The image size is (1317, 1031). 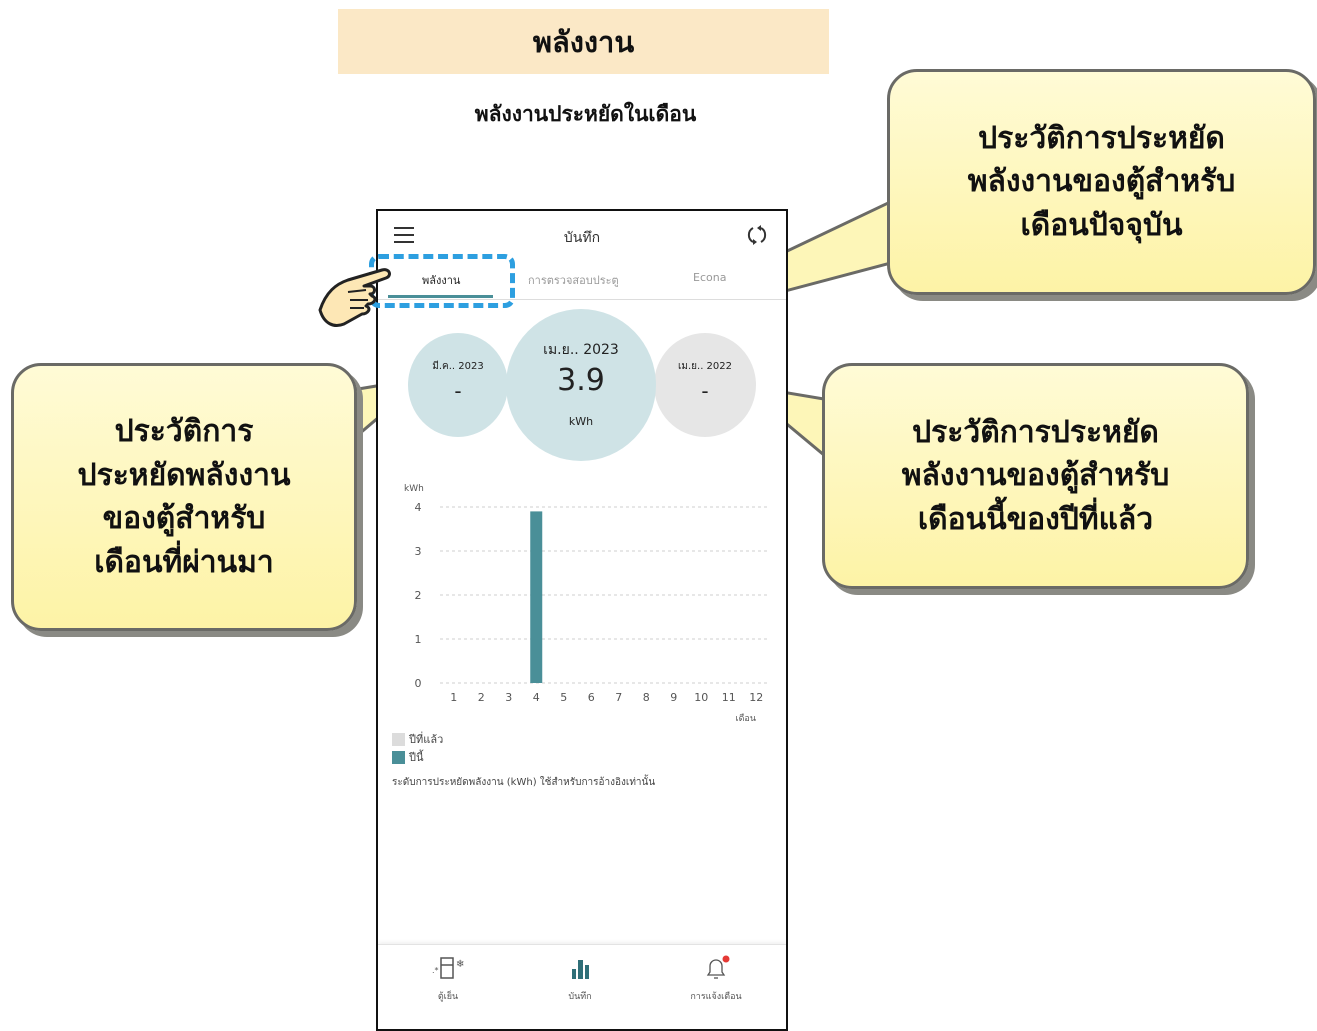 I want to click on x-tick-label: 1, so click(x=453, y=697).